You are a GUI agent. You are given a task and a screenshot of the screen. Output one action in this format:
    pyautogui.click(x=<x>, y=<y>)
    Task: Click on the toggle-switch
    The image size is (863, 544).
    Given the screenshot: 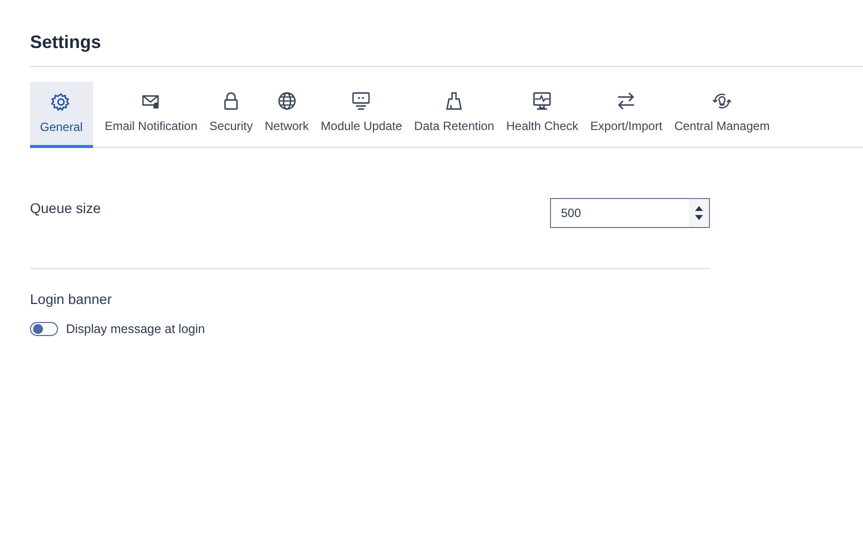 What is the action you would take?
    pyautogui.click(x=44, y=329)
    